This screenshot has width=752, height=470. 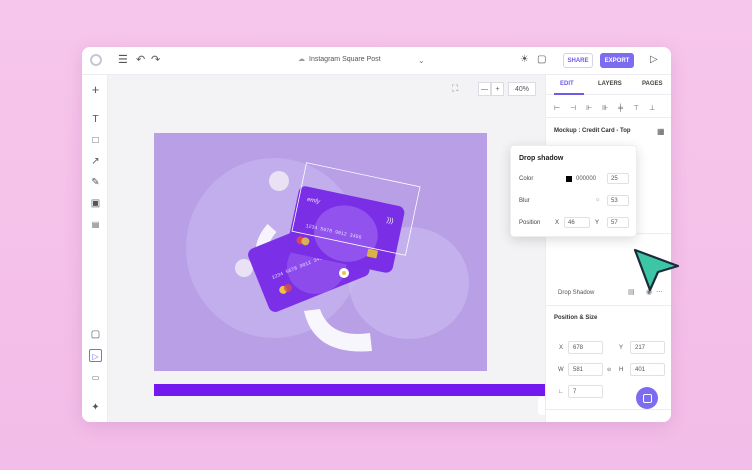 What do you see at coordinates (561, 392) in the screenshot?
I see `rotation-label: ∟` at bounding box center [561, 392].